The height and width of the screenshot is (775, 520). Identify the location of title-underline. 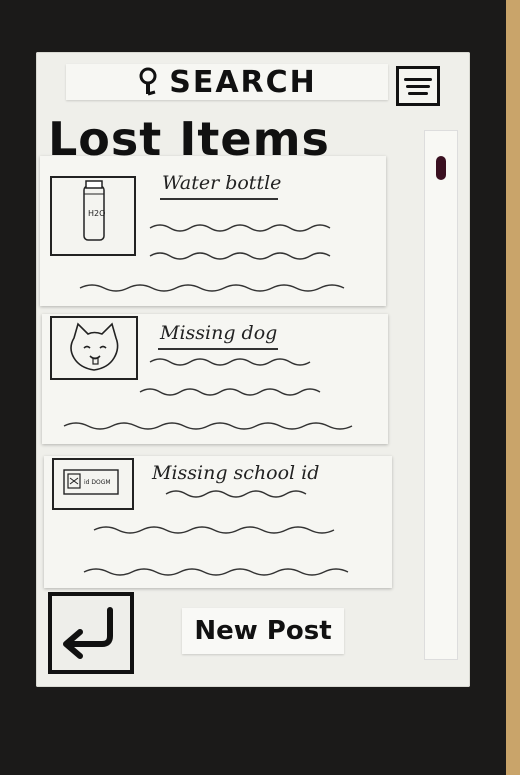
(219, 199).